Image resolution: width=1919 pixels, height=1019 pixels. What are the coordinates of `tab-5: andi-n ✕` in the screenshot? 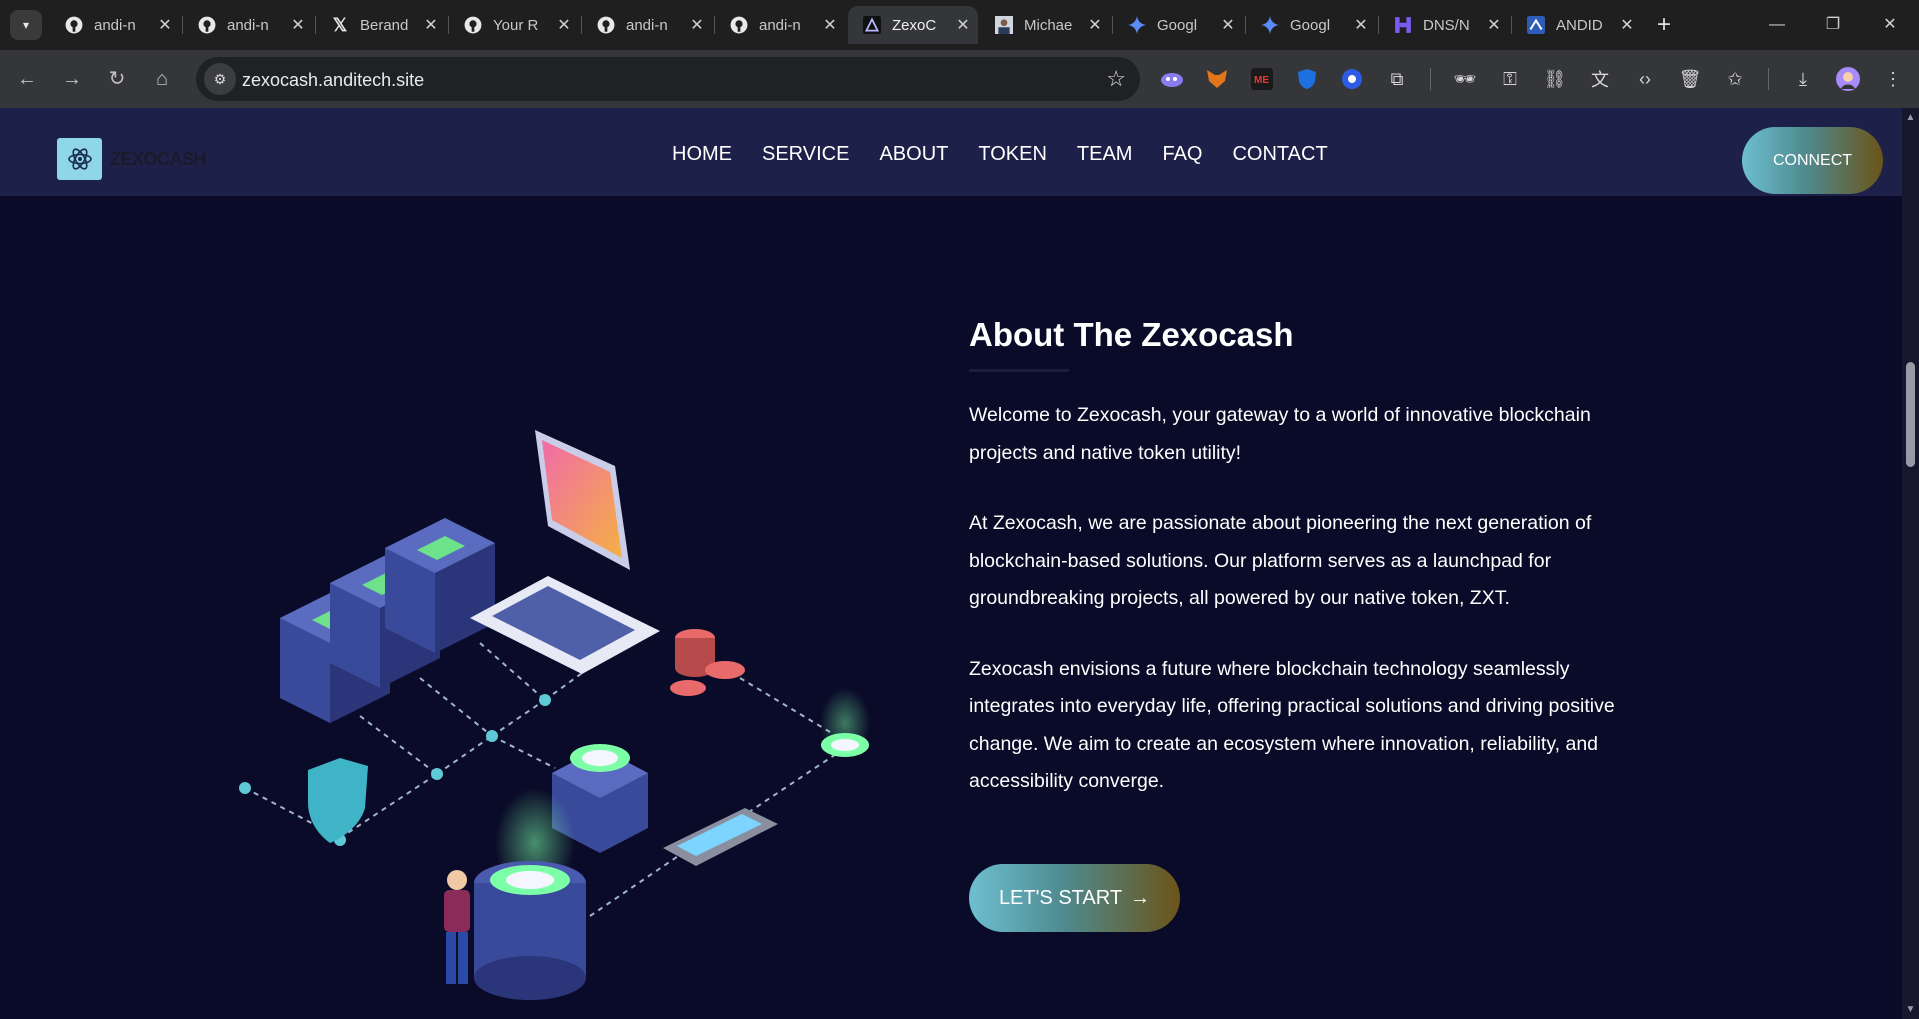 It's located at (780, 25).